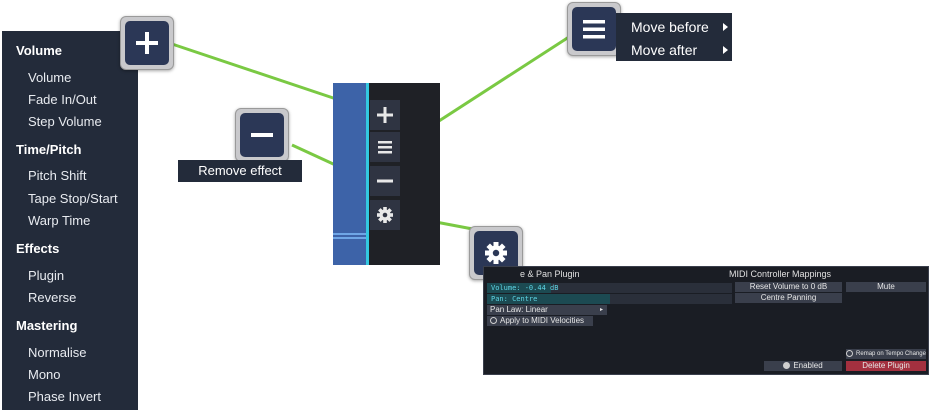 This screenshot has width=932, height=411. Describe the element at coordinates (674, 37) in the screenshot. I see `move-context-menu: Move before Move after` at that location.